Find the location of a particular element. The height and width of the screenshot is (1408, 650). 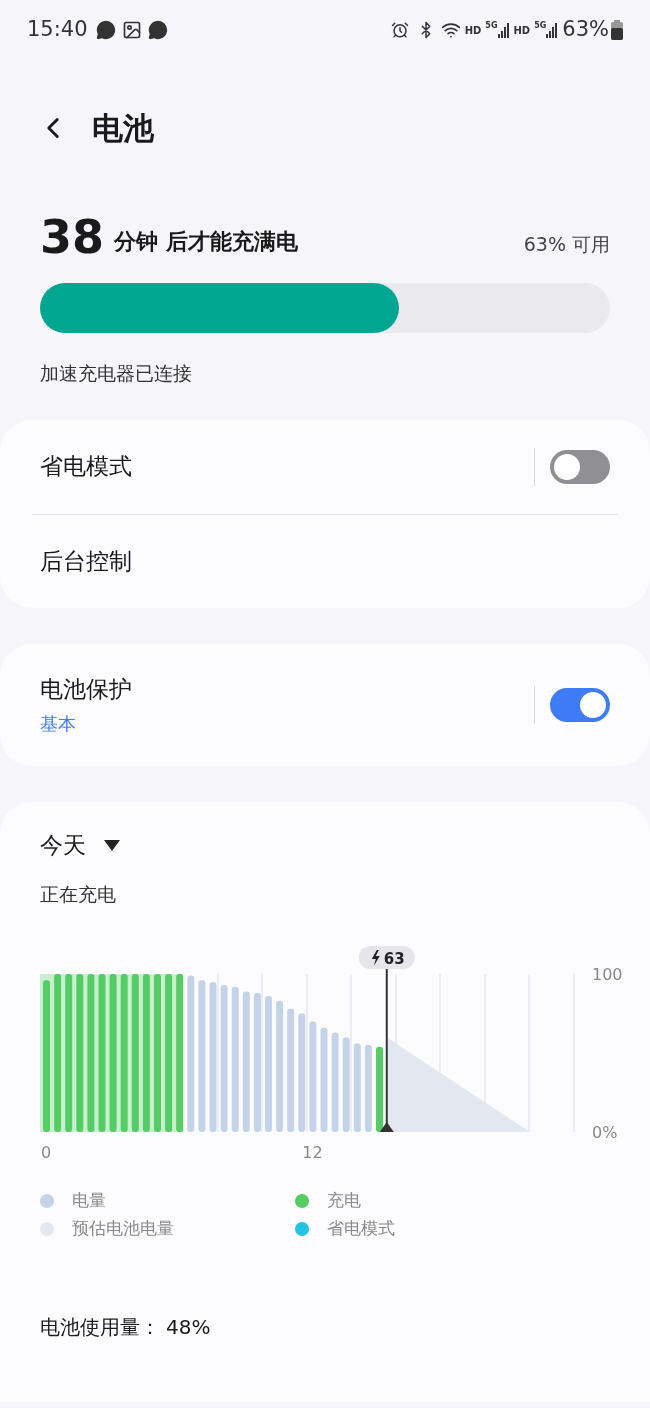

axis-label: 12 is located at coordinates (312, 1152).